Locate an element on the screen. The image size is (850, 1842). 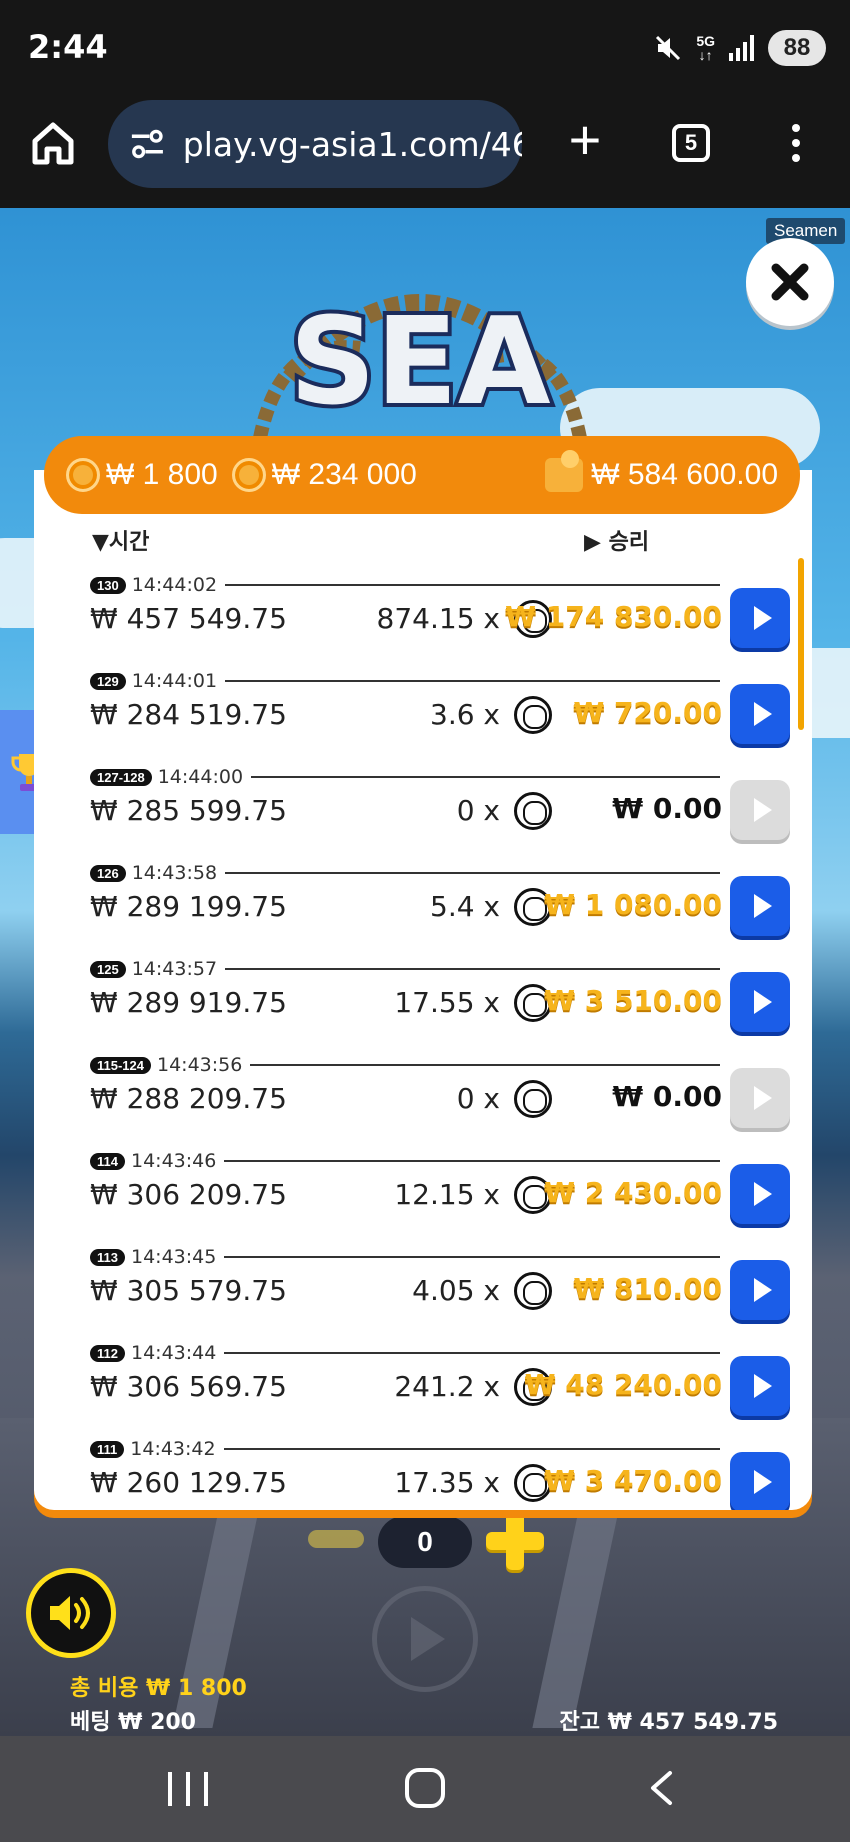
android-navigation-bar is located at coordinates (425, 1789).